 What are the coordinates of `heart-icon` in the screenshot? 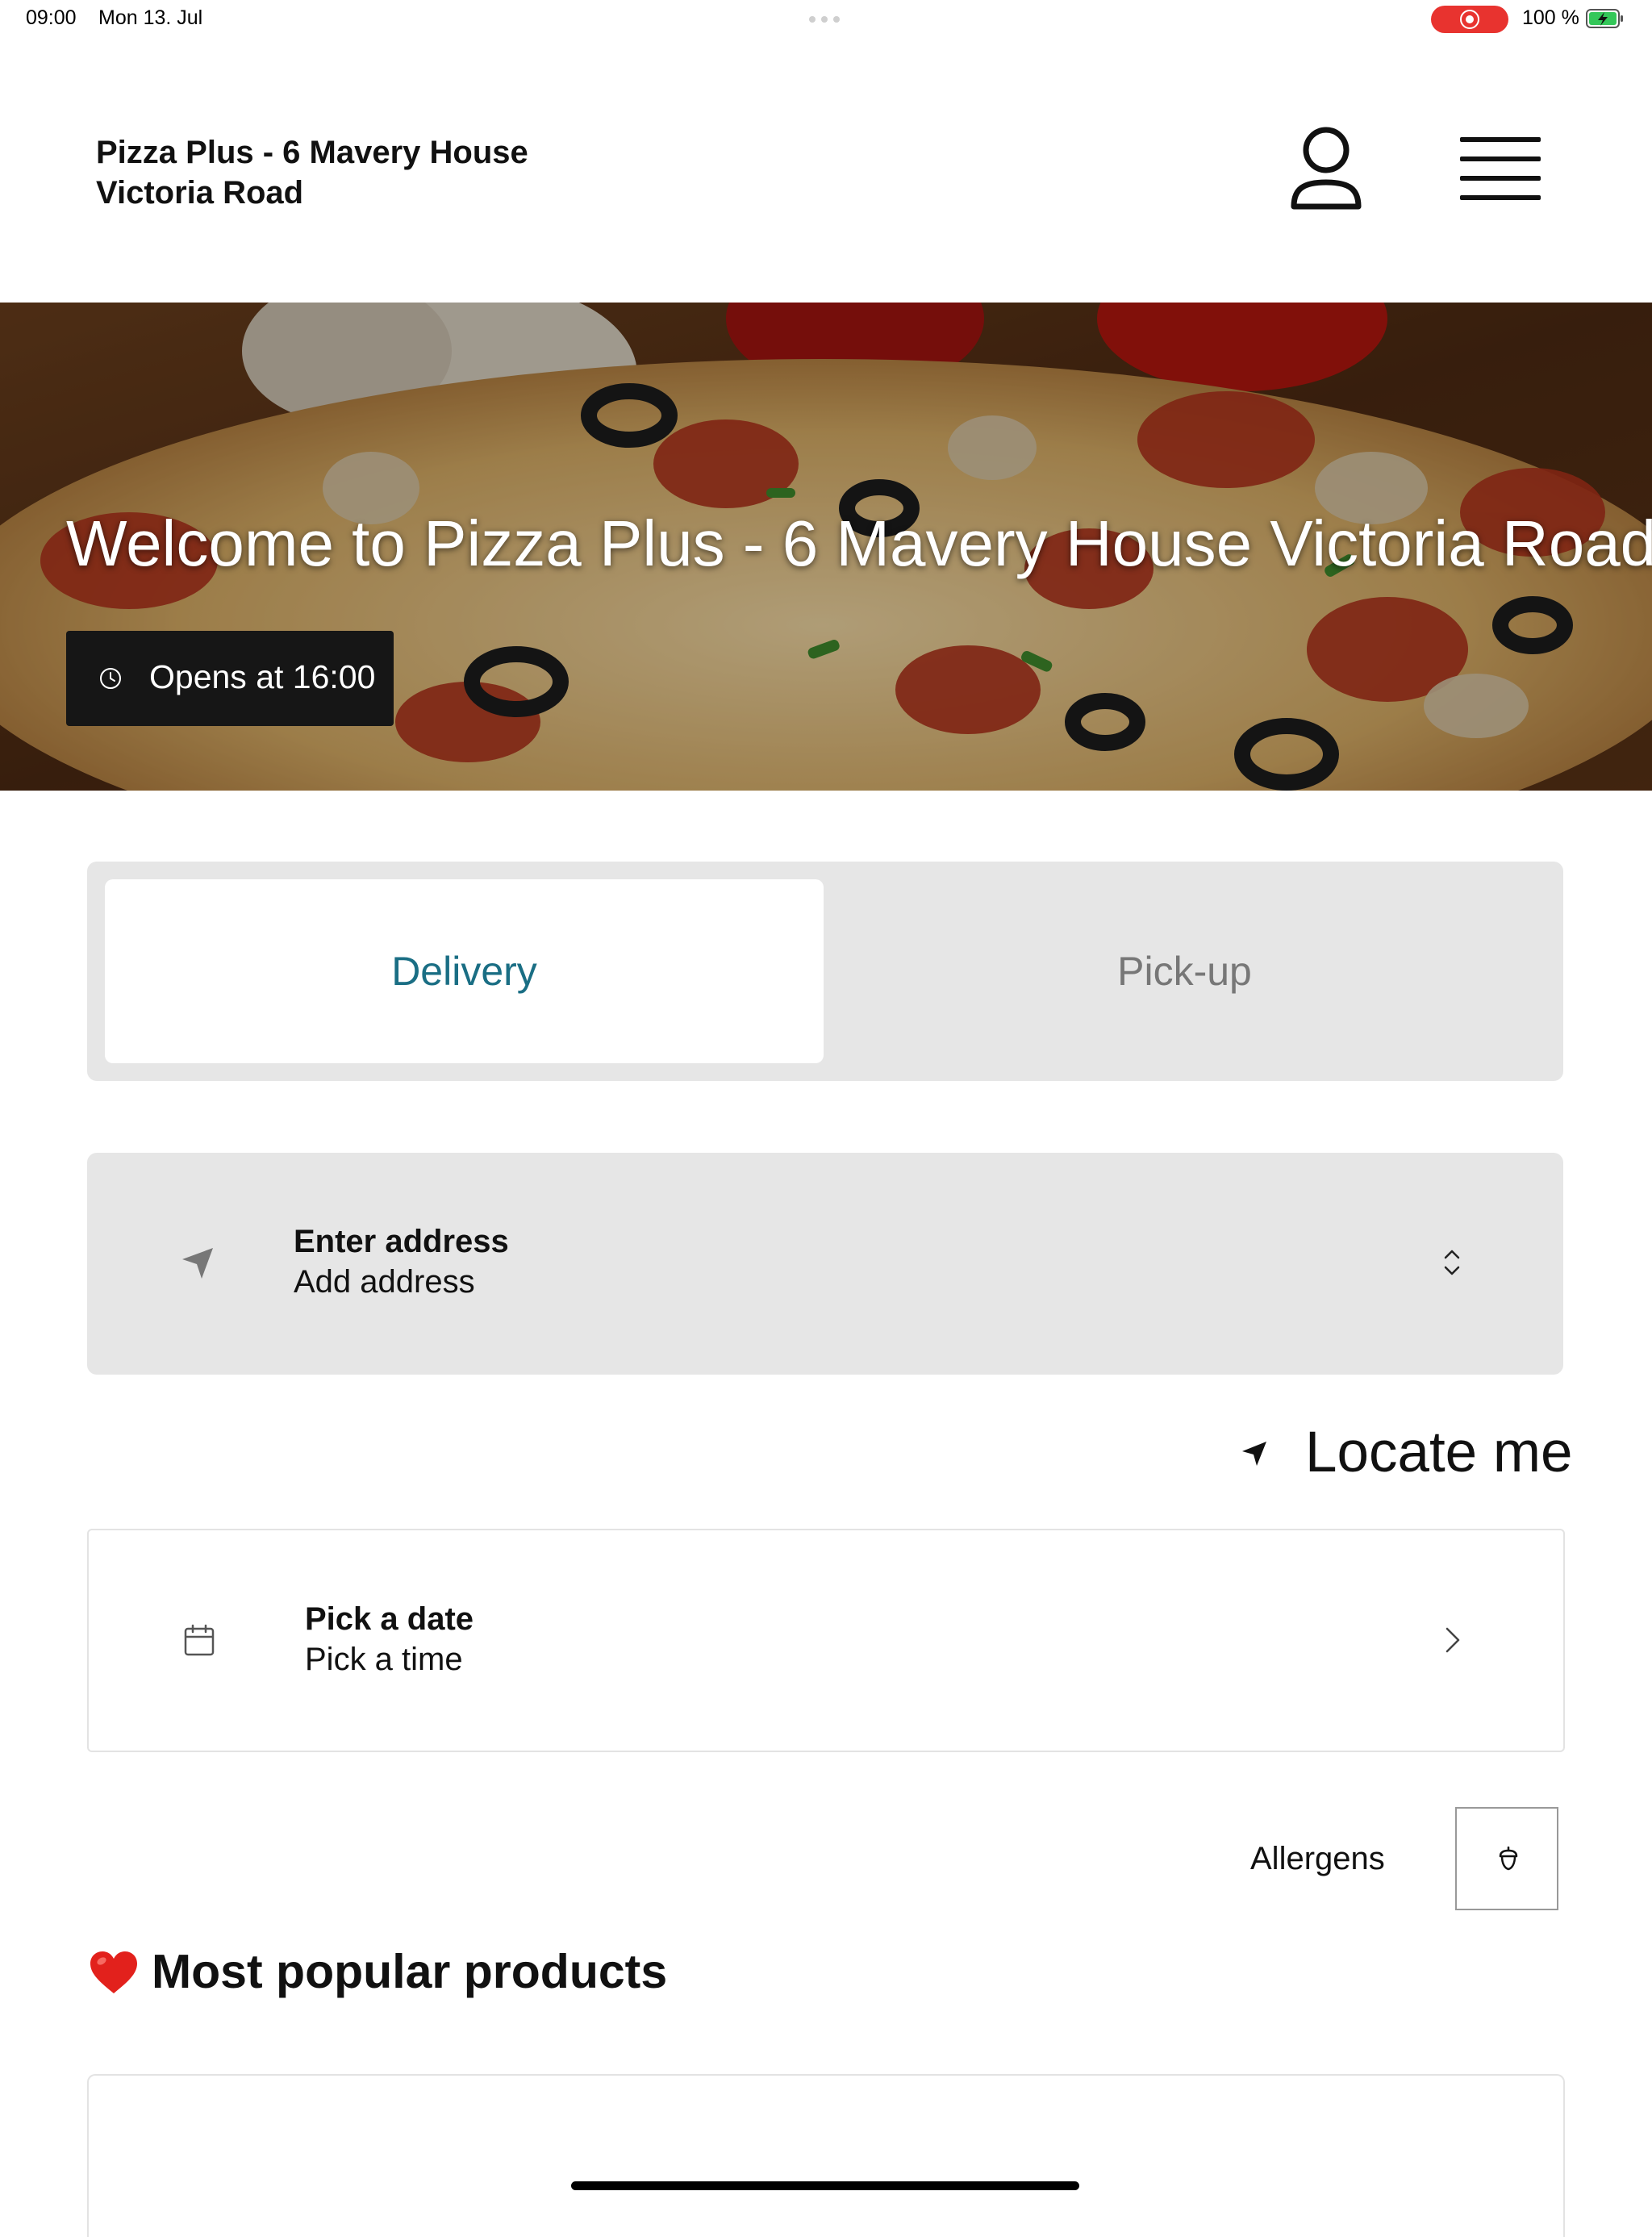 It's located at (114, 1972).